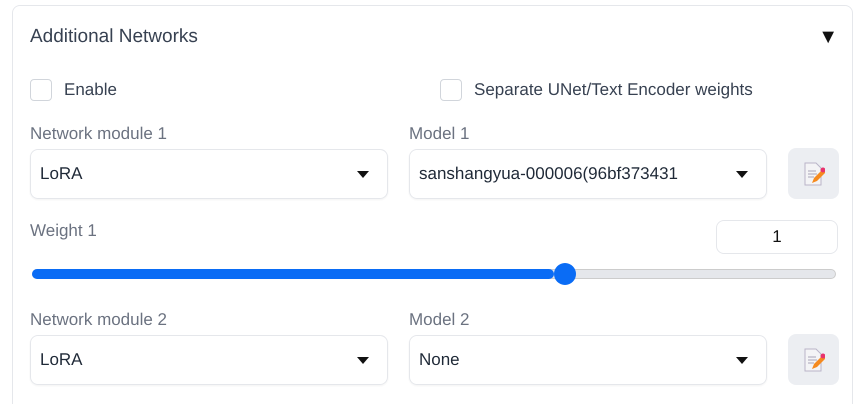 The height and width of the screenshot is (404, 865). What do you see at coordinates (63, 231) in the screenshot?
I see `field-label: Weight 1` at bounding box center [63, 231].